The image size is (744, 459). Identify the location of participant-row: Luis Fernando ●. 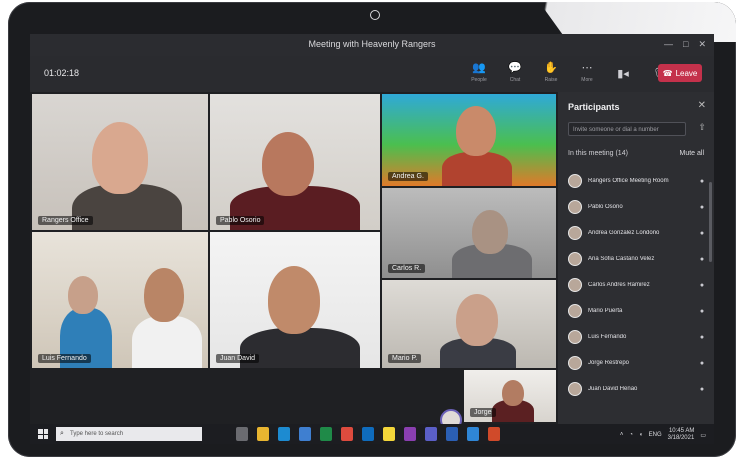
(635, 337).